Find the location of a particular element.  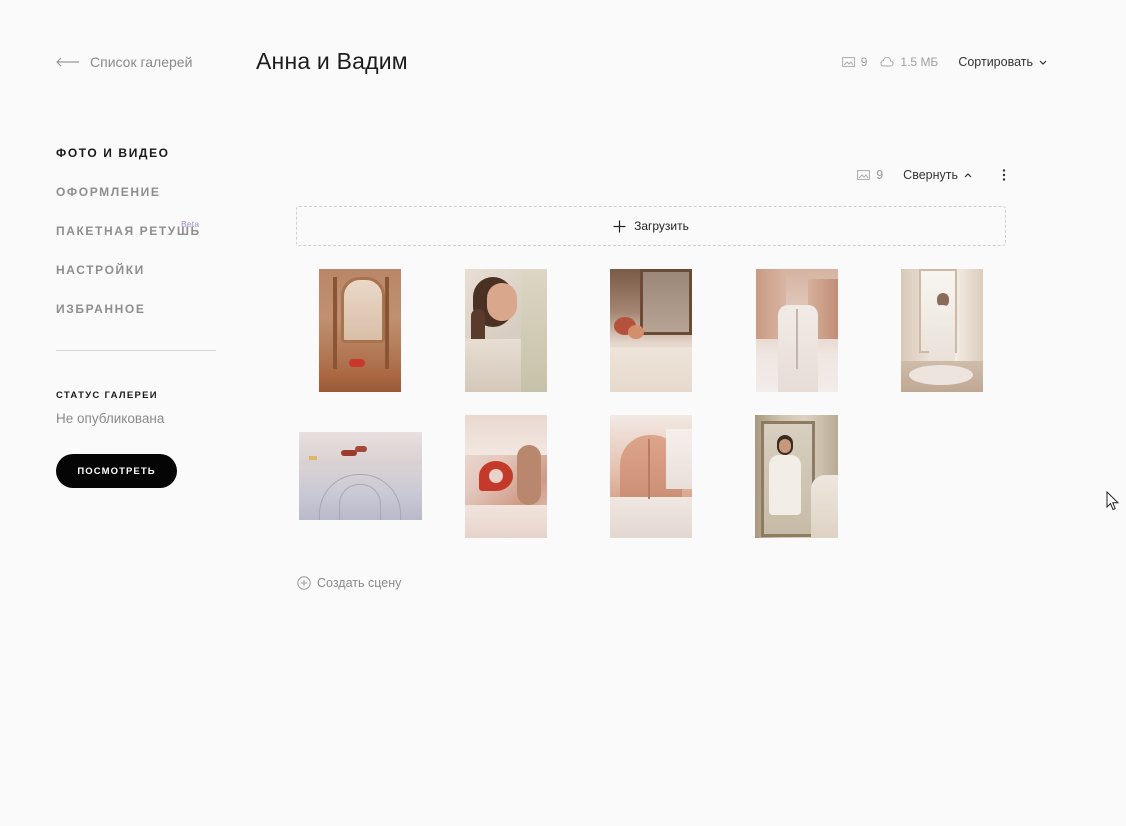

chevron-down-icon is located at coordinates (1043, 62).